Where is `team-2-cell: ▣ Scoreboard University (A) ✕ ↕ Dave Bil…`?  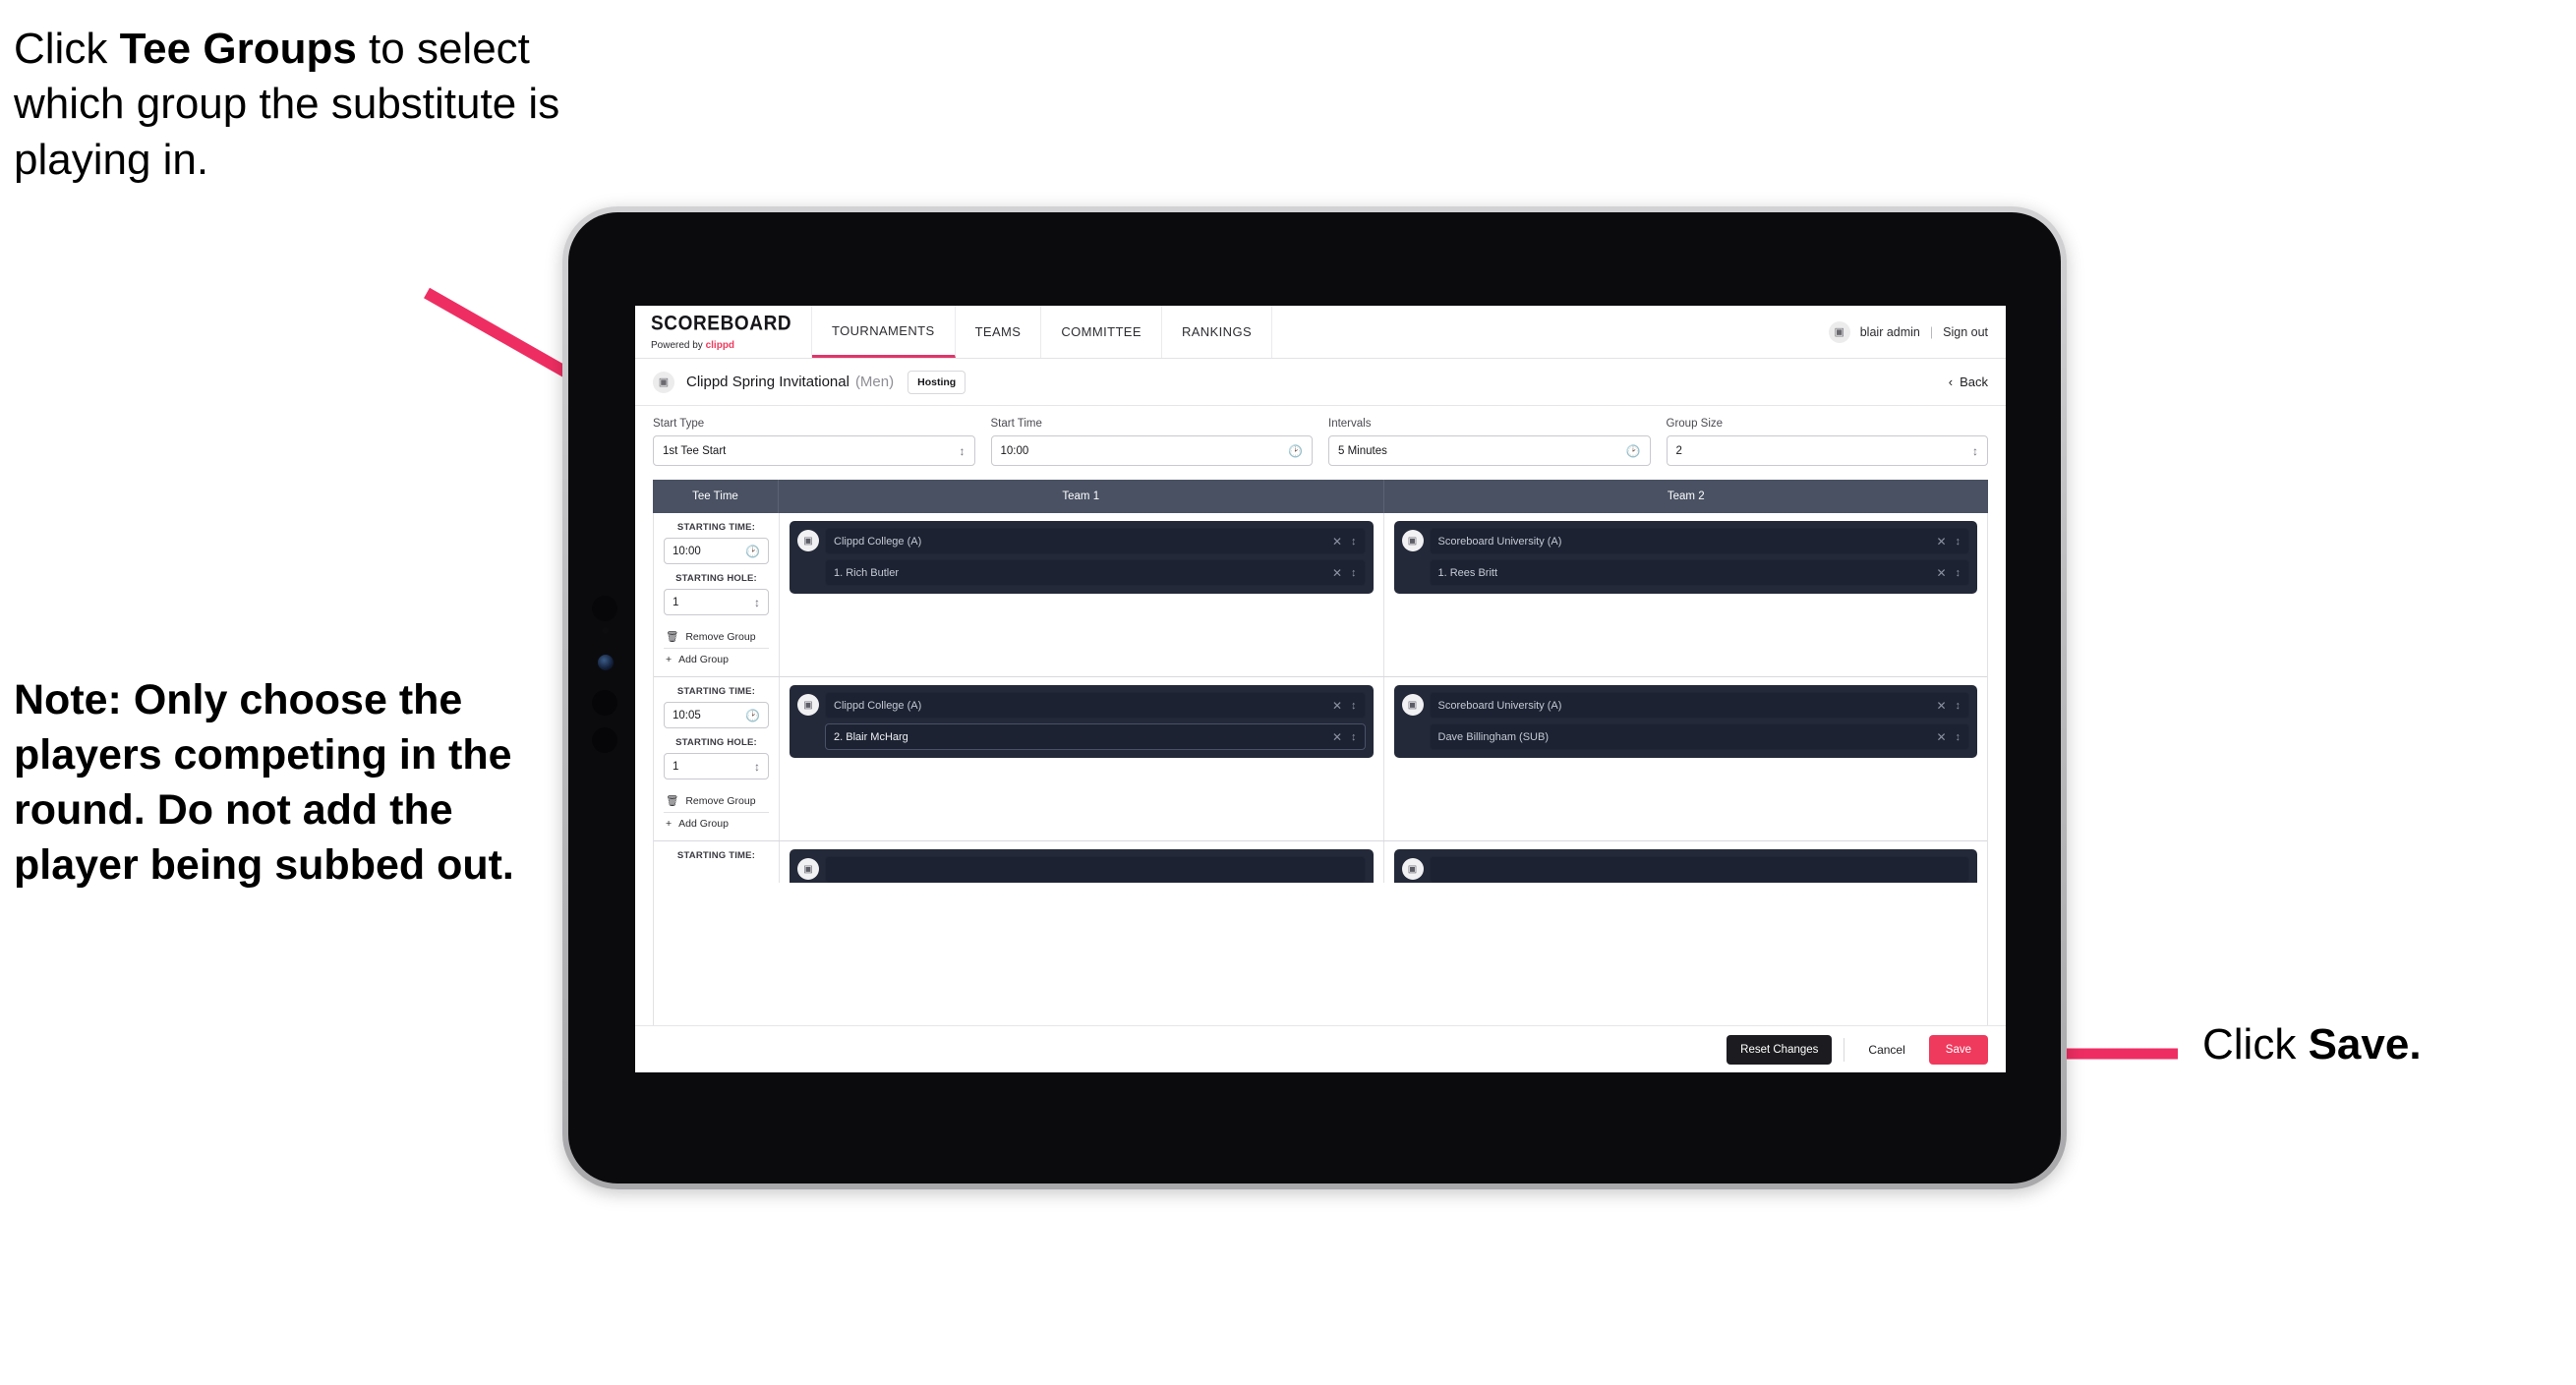
team-2-cell: ▣ Scoreboard University (A) ✕ ↕ Dave Bil… is located at coordinates (1686, 758).